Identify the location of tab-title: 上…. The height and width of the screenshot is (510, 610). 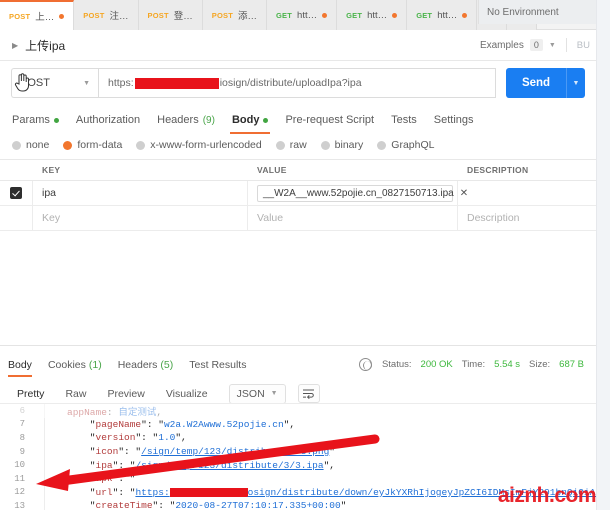
(45, 17).